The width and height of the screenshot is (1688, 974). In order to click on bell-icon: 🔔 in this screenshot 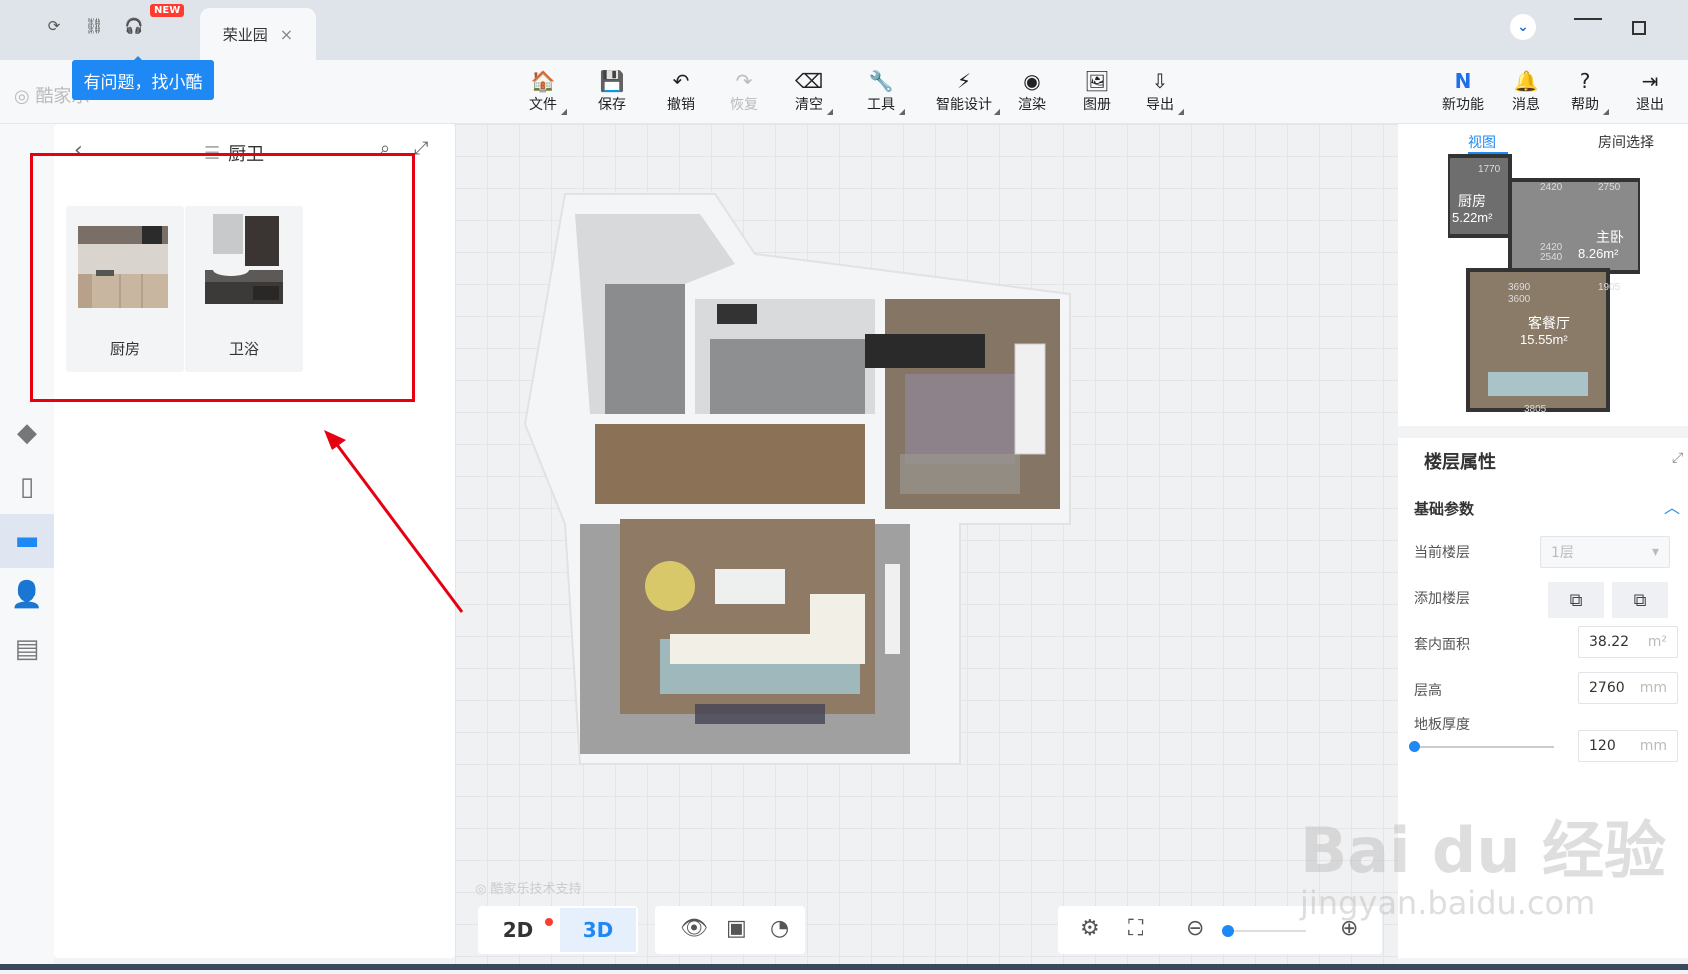, I will do `click(1526, 81)`.